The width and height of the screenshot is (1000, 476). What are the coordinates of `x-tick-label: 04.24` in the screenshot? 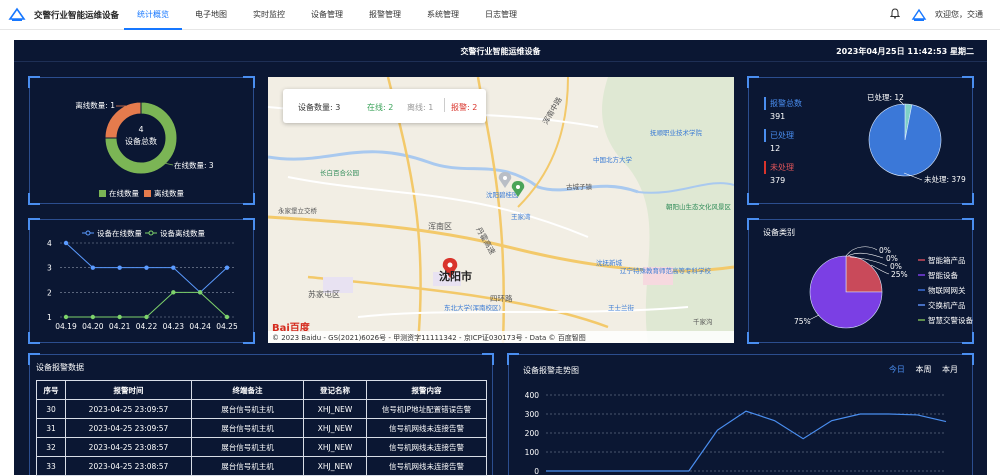 It's located at (200, 326).